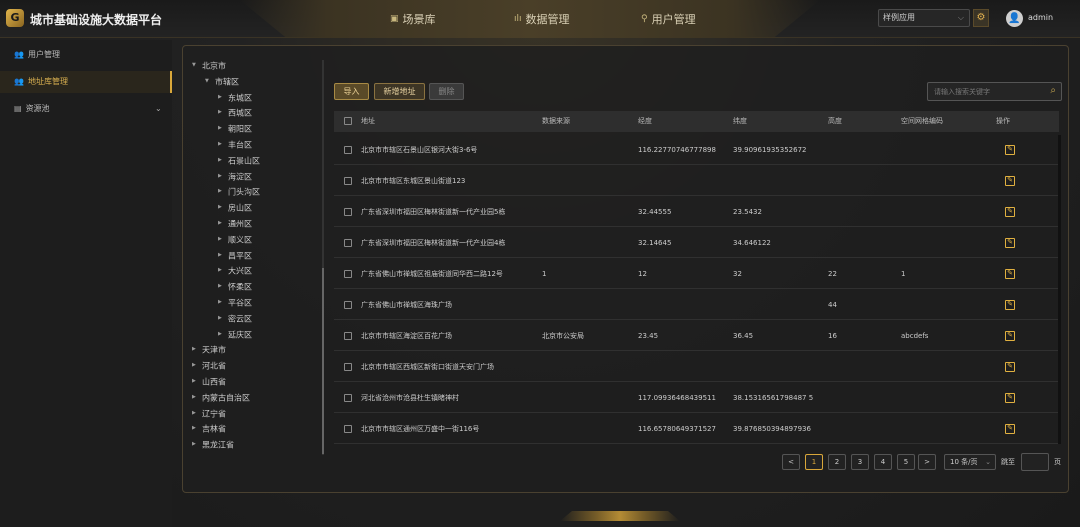 This screenshot has height=527, width=1080. What do you see at coordinates (542, 19) in the screenshot?
I see `nav-tab-data-management: ılı 数据管理` at bounding box center [542, 19].